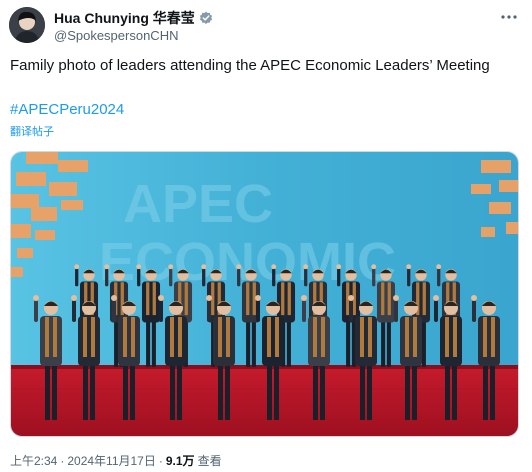 The height and width of the screenshot is (472, 532). I want to click on hashtag-link: #APECPeru2024, so click(67, 109).